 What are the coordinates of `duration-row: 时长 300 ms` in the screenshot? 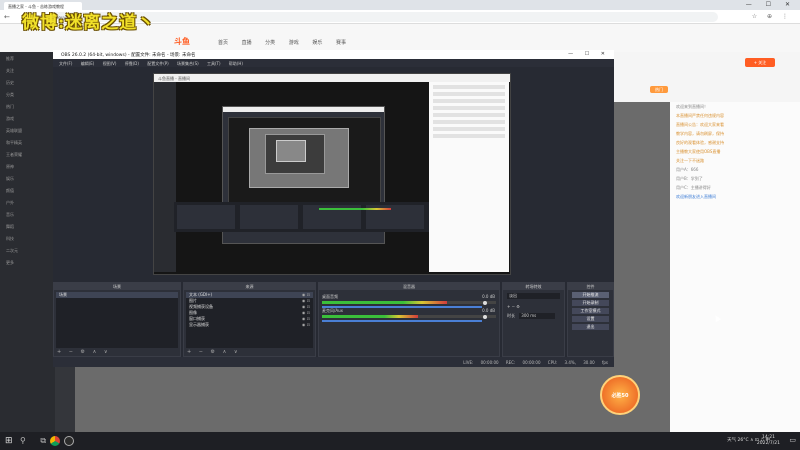 It's located at (533, 316).